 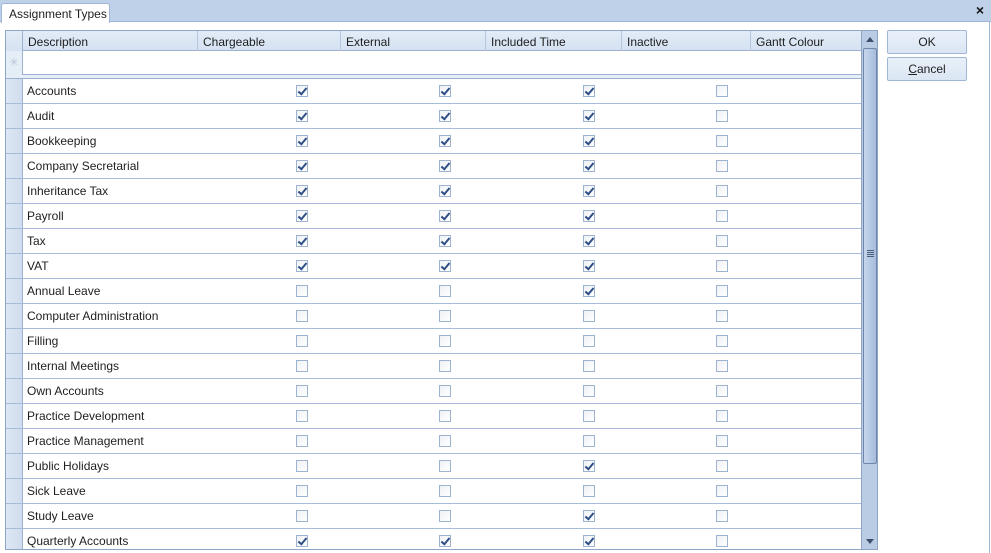 I want to click on table-row: Bookkeeping, so click(x=433, y=141).